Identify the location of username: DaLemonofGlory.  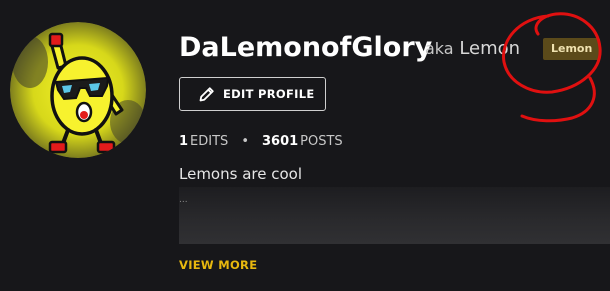
(306, 47).